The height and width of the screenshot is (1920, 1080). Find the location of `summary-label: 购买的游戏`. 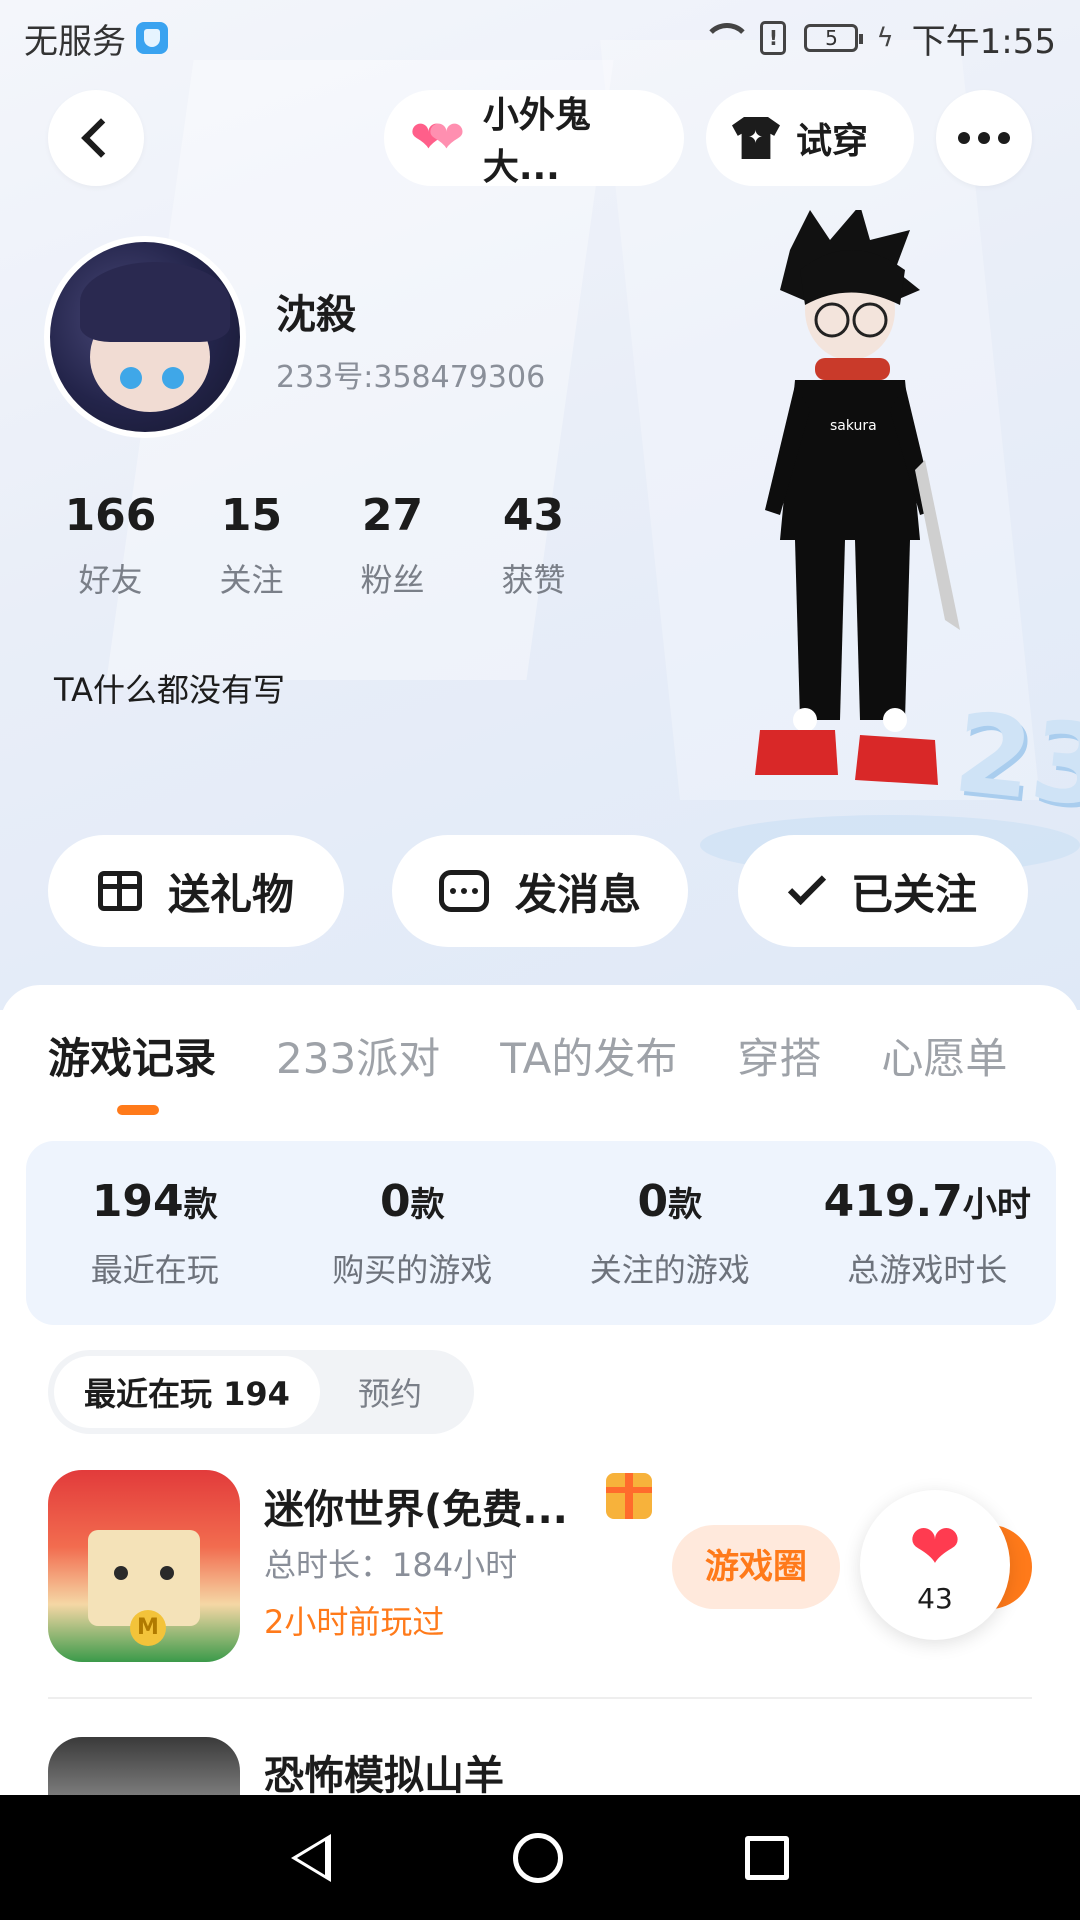

summary-label: 购买的游戏 is located at coordinates (412, 1269).